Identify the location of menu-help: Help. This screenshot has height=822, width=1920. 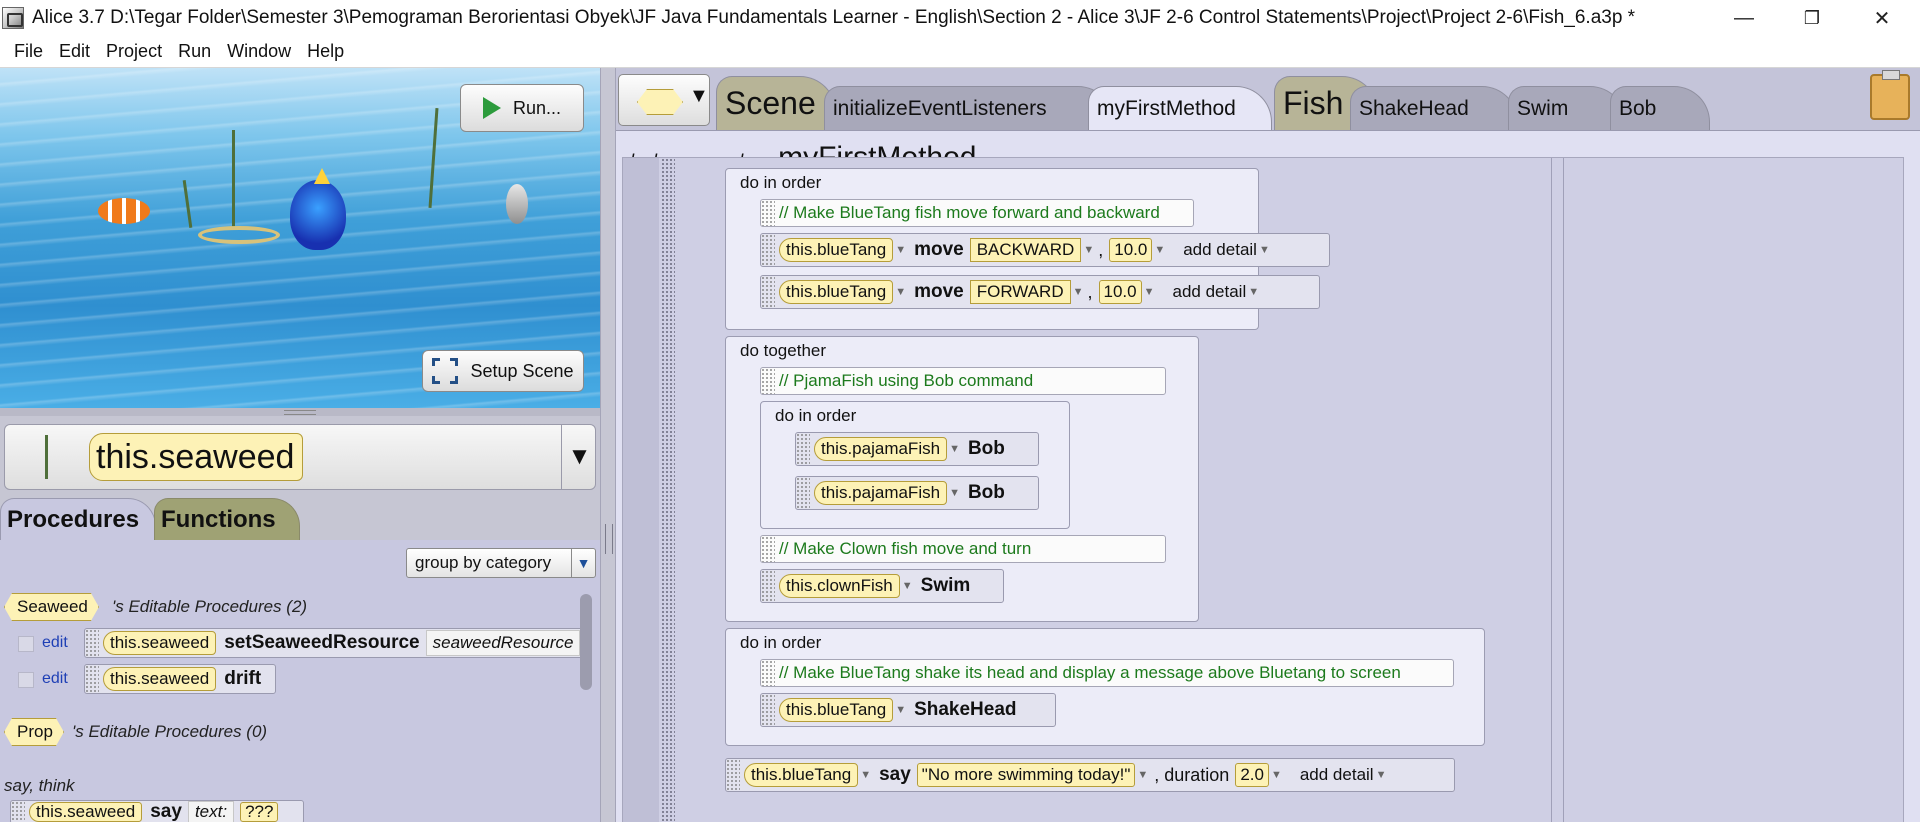
(325, 51).